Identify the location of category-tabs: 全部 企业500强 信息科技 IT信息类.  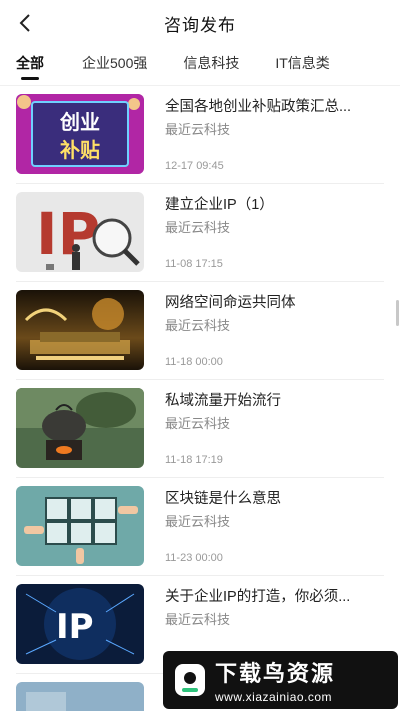
(200, 66).